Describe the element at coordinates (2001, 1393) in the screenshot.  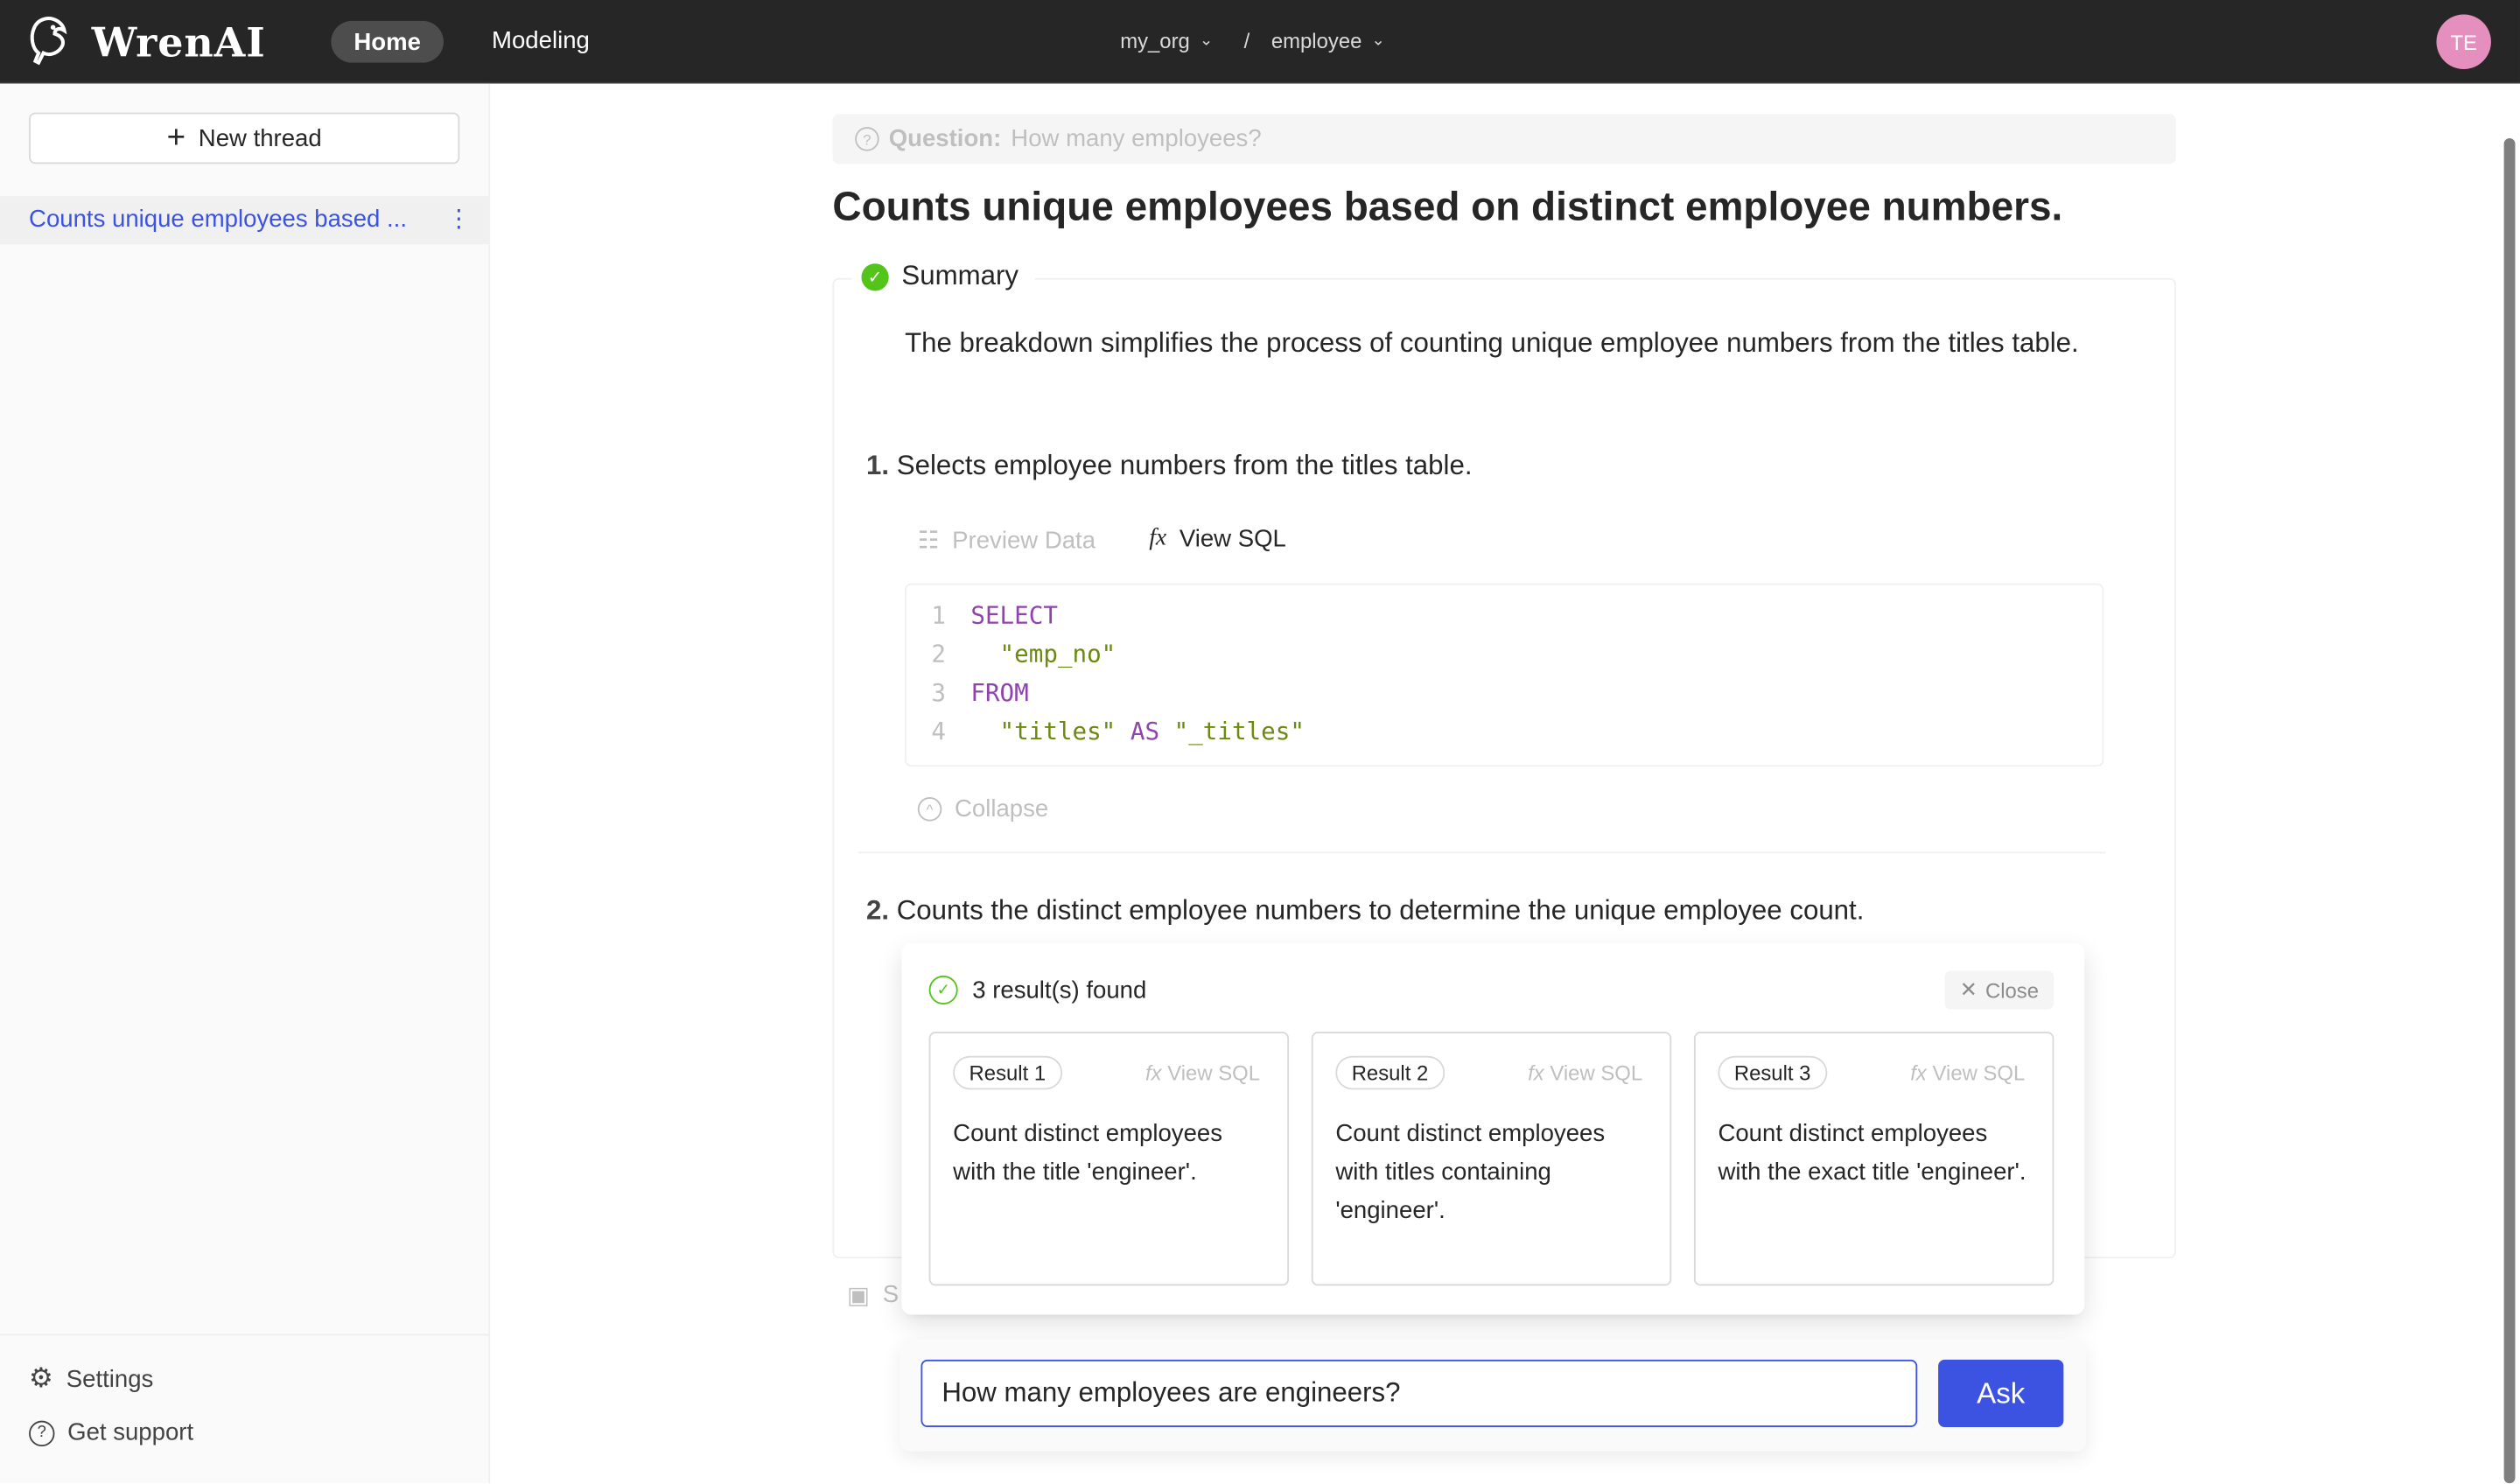
I see `ask-button: Ask` at that location.